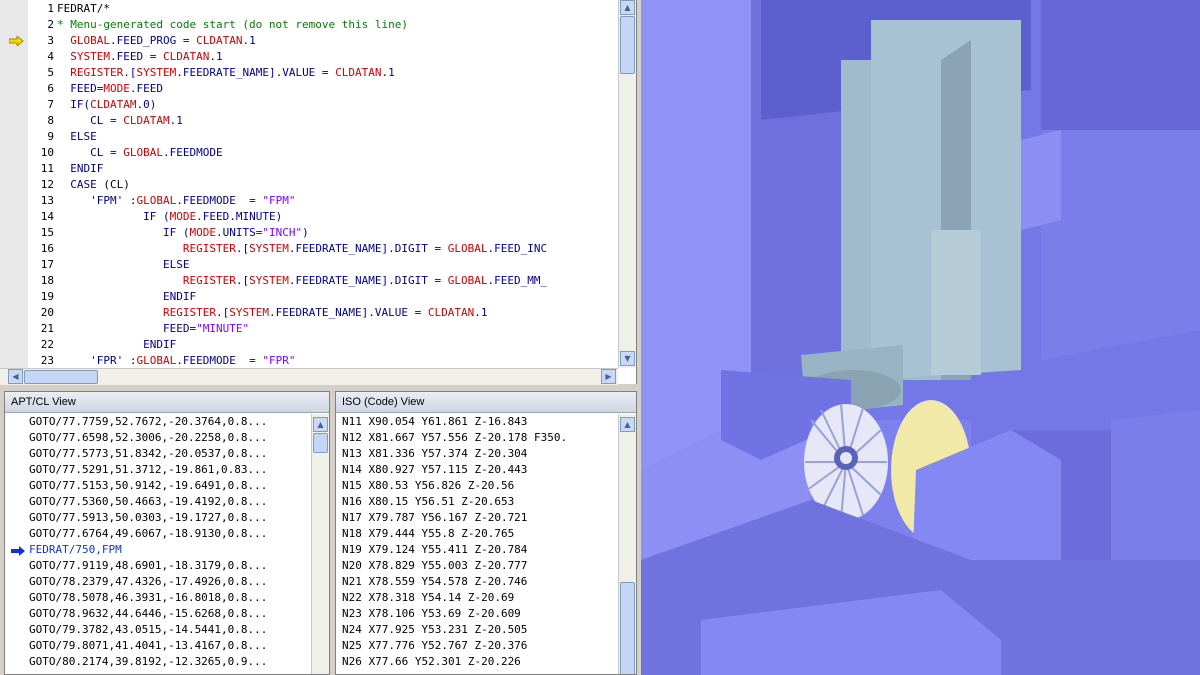 This screenshot has width=1200, height=675. I want to click on code-text: IF (MODE.FEED.MINUTE), so click(337, 217).